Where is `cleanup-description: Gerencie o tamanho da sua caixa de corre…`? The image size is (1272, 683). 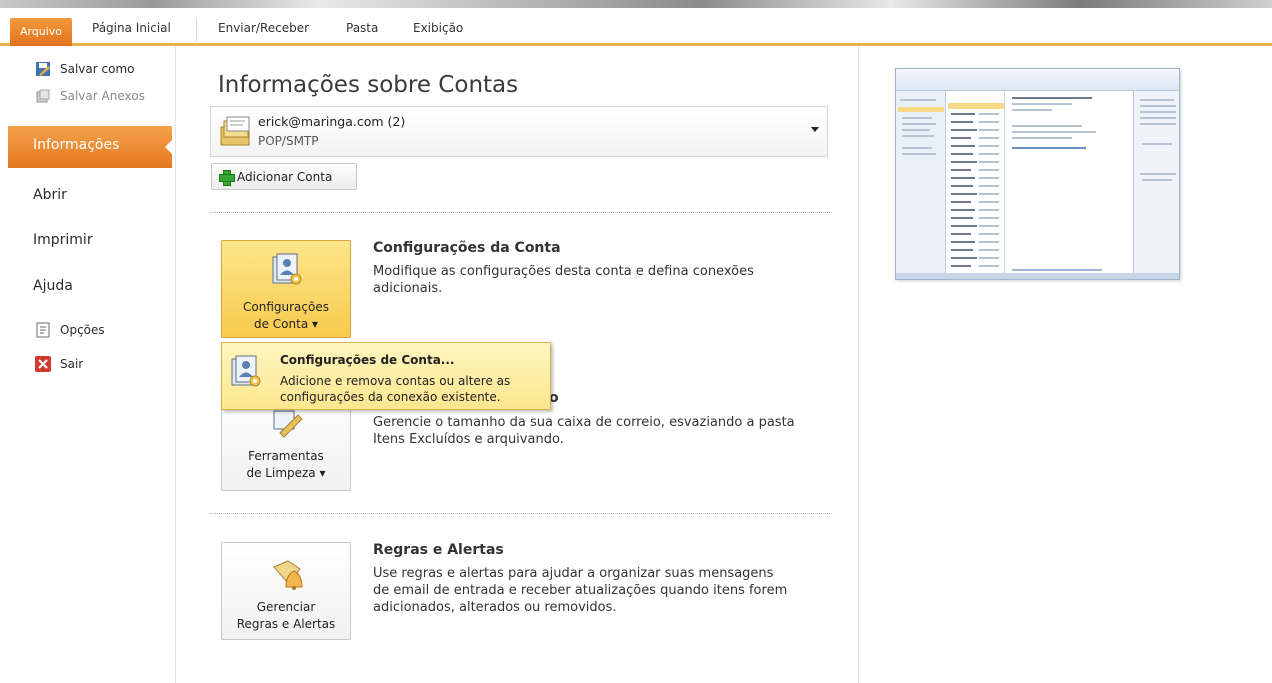 cleanup-description: Gerencie o tamanho da sua caixa de corre… is located at coordinates (584, 431).